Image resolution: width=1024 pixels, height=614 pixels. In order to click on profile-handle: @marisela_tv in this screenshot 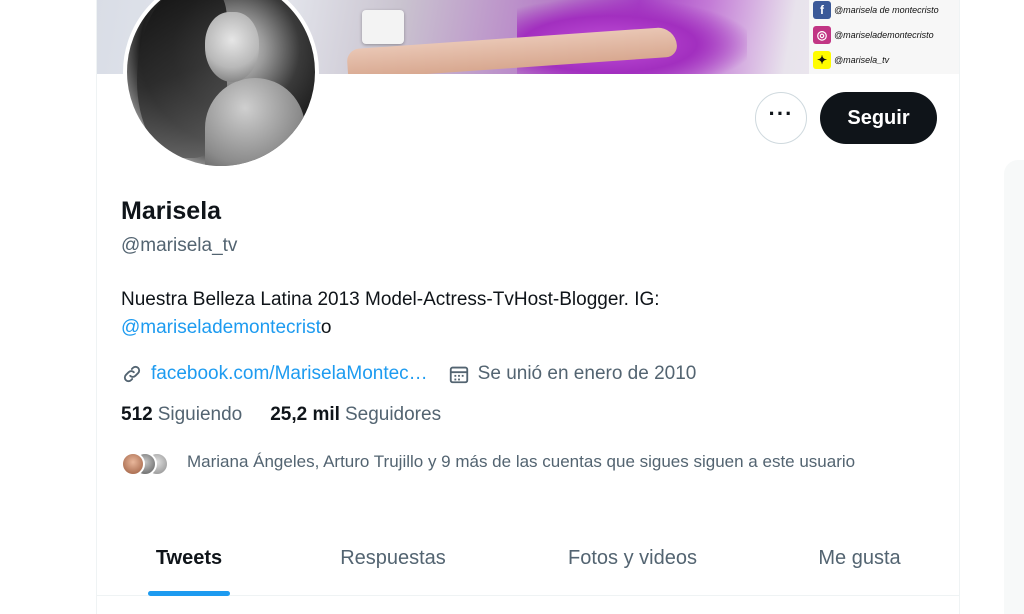, I will do `click(179, 245)`.